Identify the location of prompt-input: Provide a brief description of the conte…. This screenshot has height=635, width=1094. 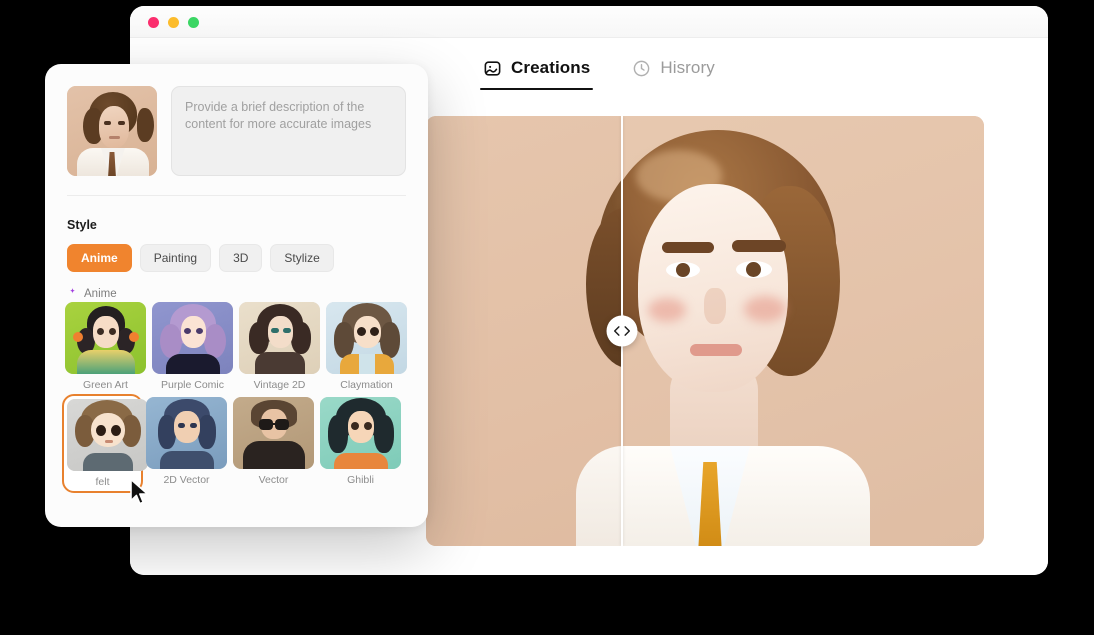
(288, 131).